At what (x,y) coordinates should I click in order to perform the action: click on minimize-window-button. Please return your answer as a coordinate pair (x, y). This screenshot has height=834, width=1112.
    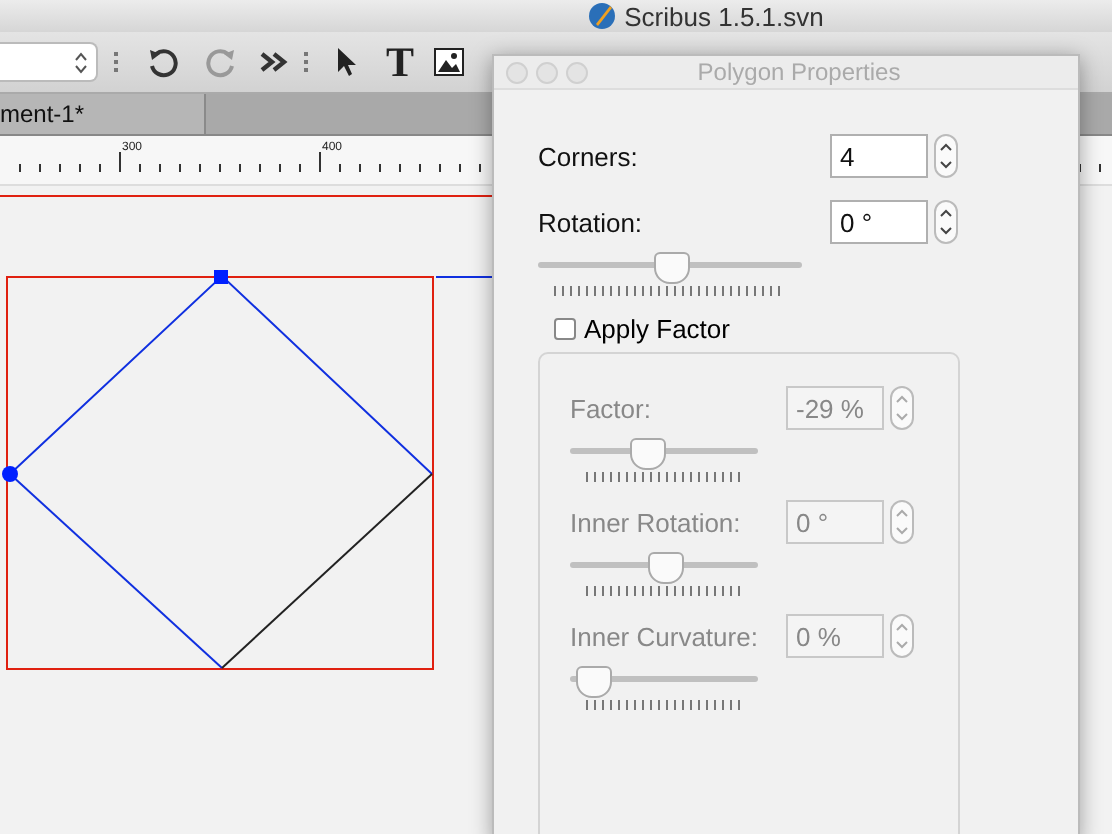
    Looking at the image, I should click on (547, 72).